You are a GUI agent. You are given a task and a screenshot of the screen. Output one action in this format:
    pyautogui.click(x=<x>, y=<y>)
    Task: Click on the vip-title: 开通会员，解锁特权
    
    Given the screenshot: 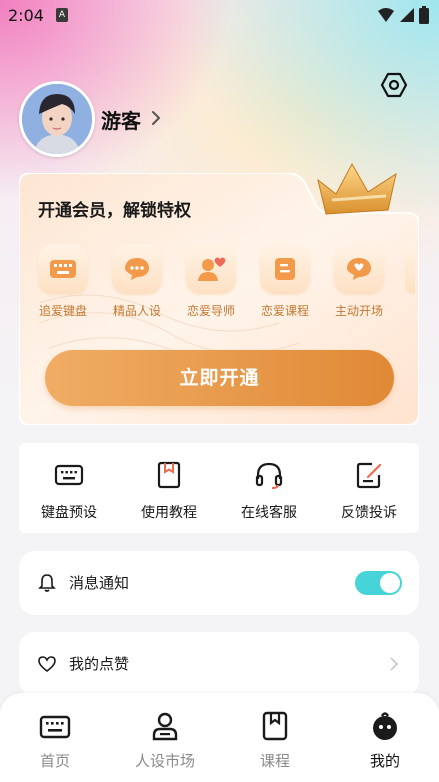 What is the action you would take?
    pyautogui.click(x=114, y=211)
    